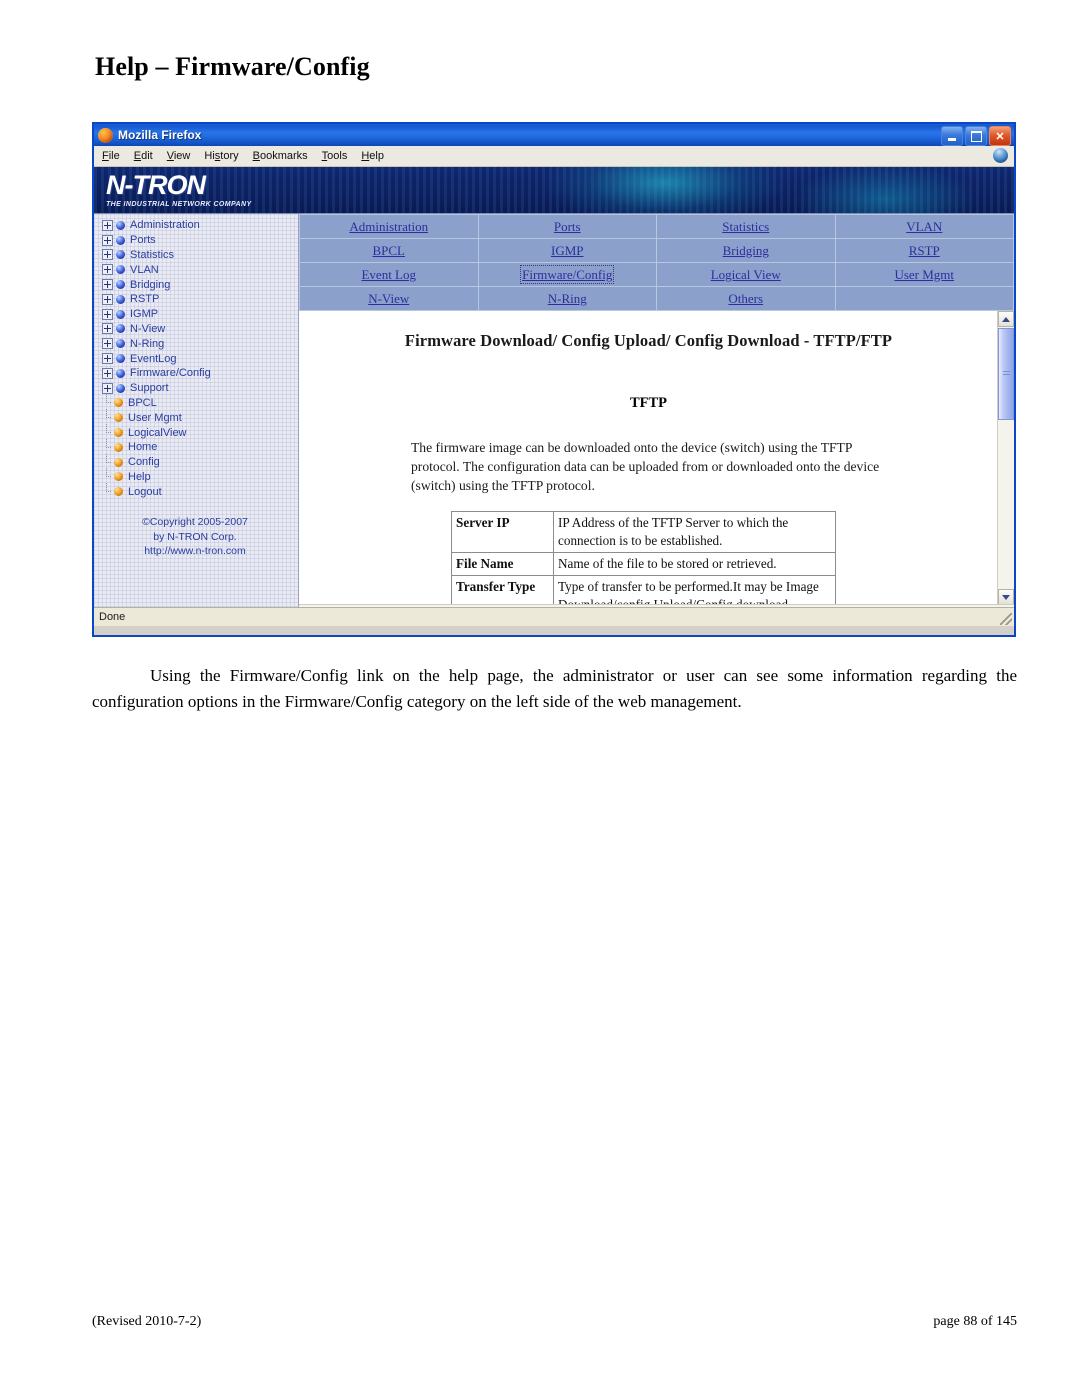 This screenshot has height=1397, width=1080. I want to click on sidebar-item-label: BPCL, so click(142, 402).